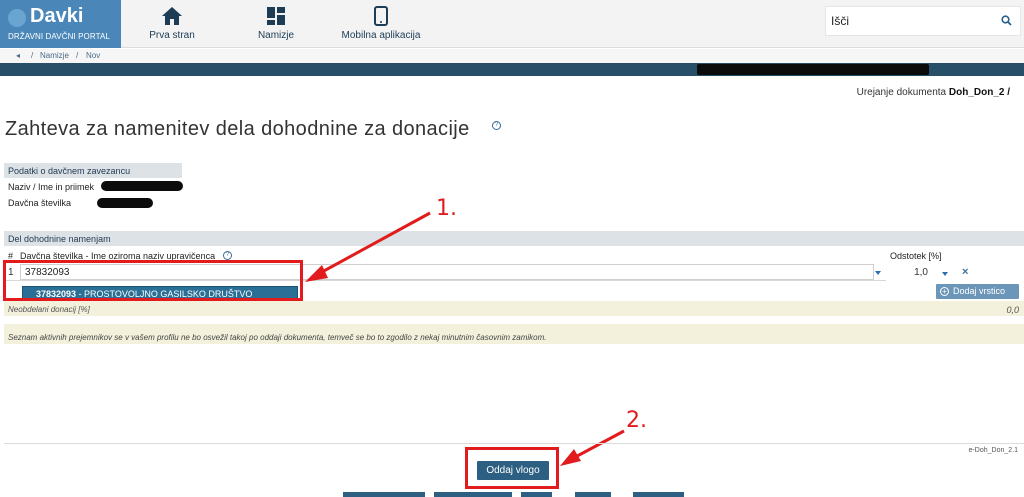 The image size is (1024, 497). What do you see at coordinates (446, 208) in the screenshot?
I see `annotation-label-1: 1.` at bounding box center [446, 208].